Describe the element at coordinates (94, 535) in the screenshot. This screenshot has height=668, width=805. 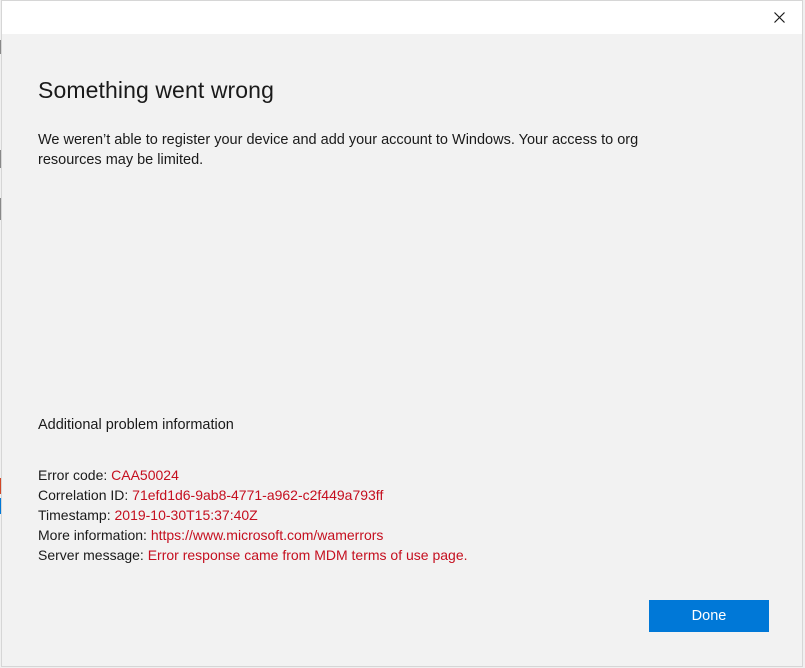
I see `detail-label: More information:` at that location.